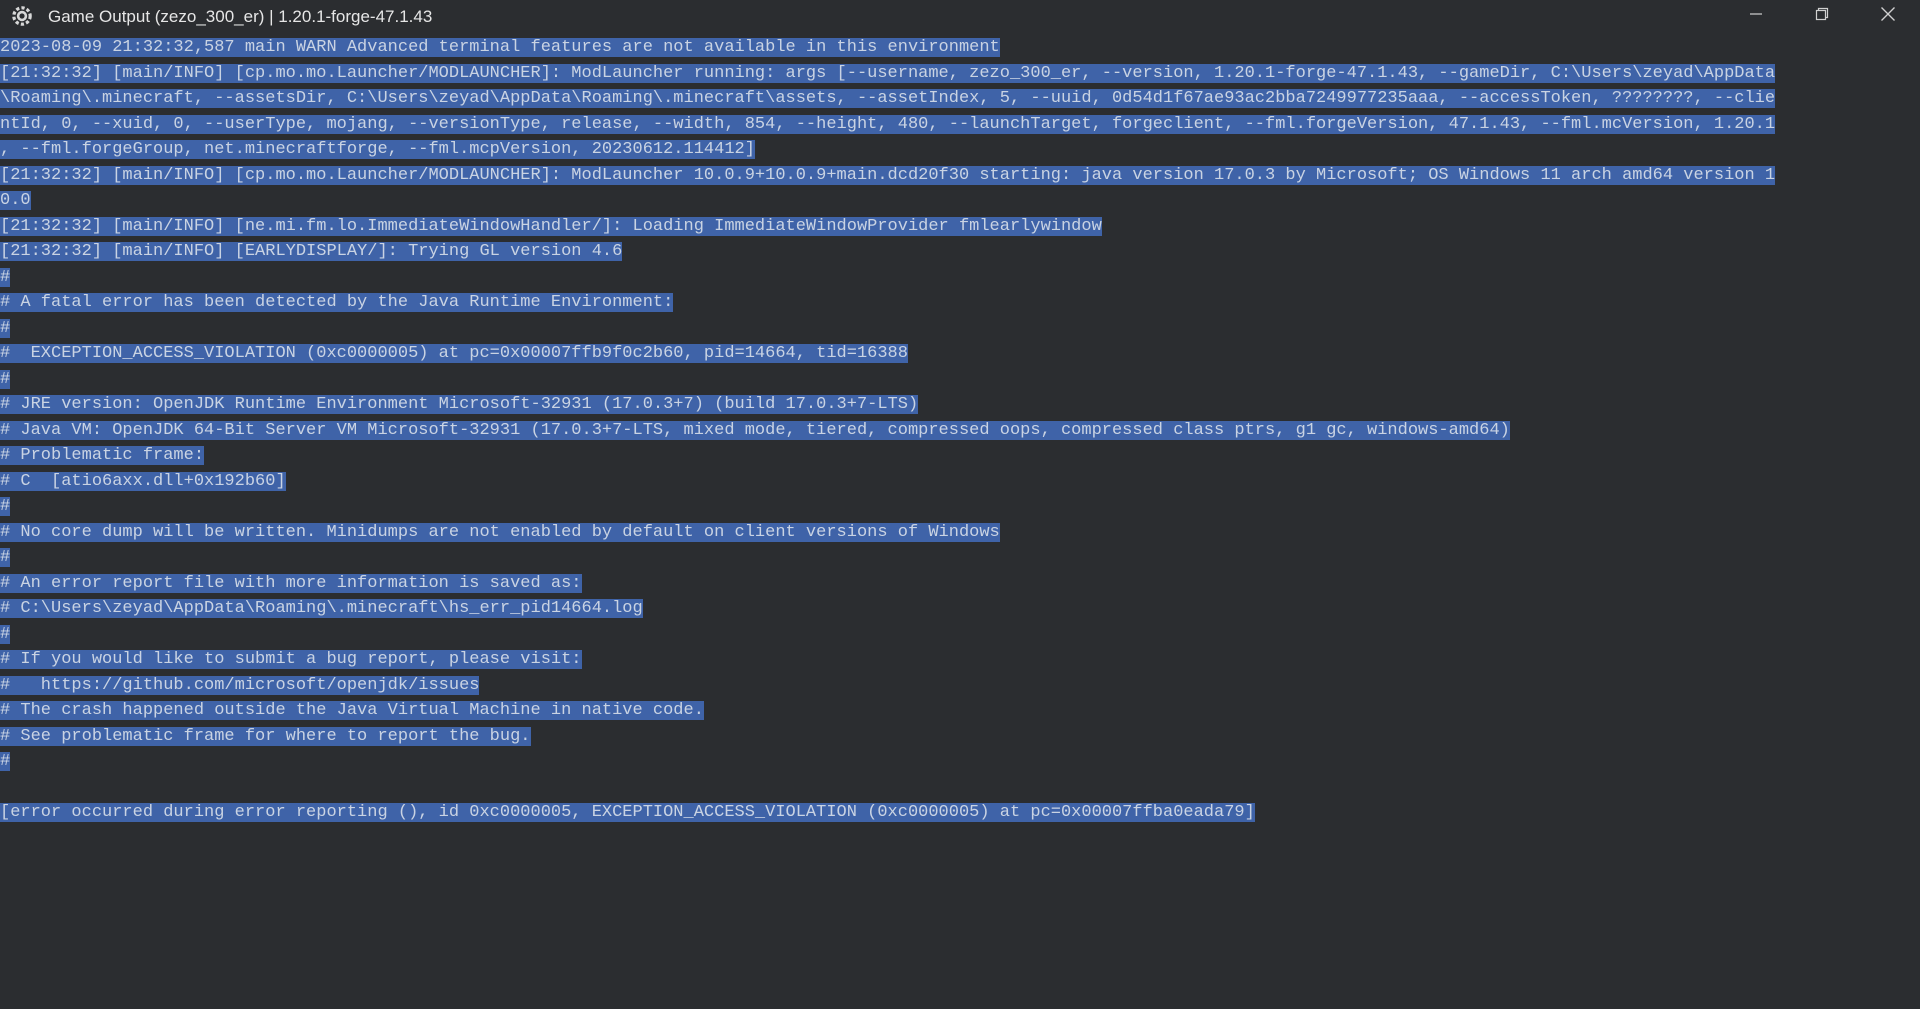  I want to click on console-line: # Problematic frame:, so click(102, 455).